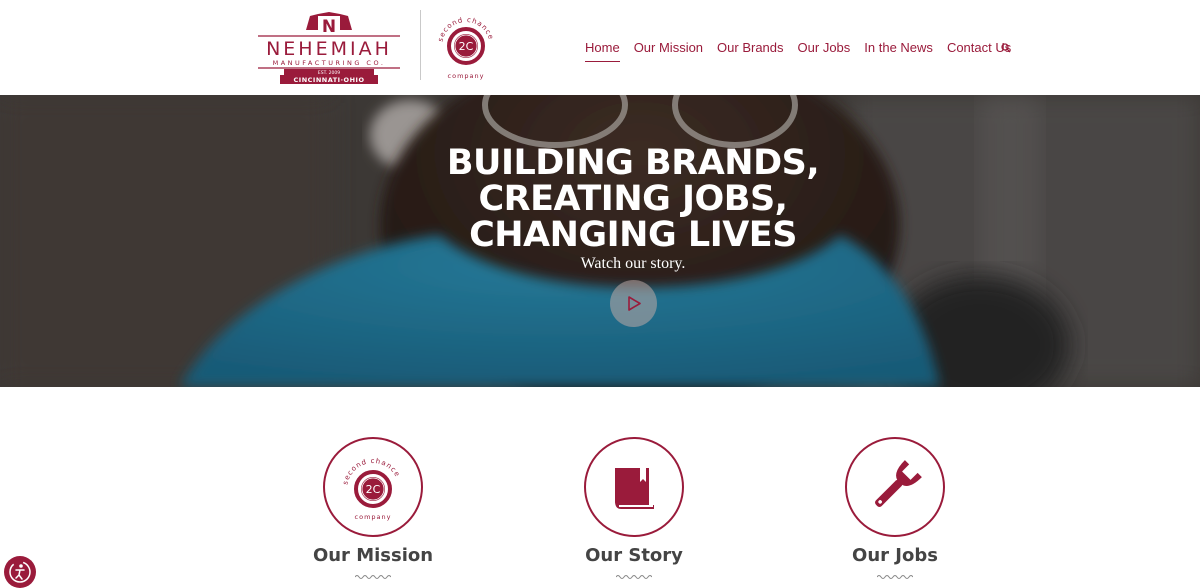 This screenshot has height=588, width=1200. What do you see at coordinates (634, 555) in the screenshot?
I see `feature-title-our-story: Our Story` at bounding box center [634, 555].